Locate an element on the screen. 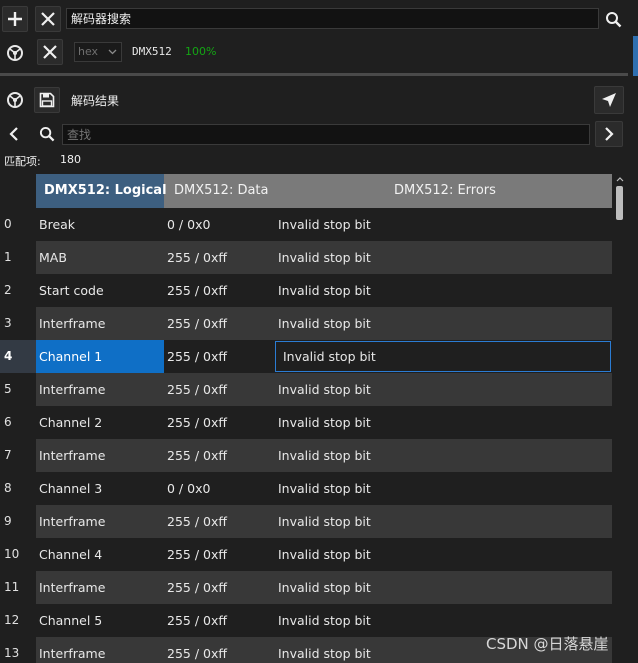 Image resolution: width=638 pixels, height=663 pixels. chevron-left-icon is located at coordinates (13, 134).